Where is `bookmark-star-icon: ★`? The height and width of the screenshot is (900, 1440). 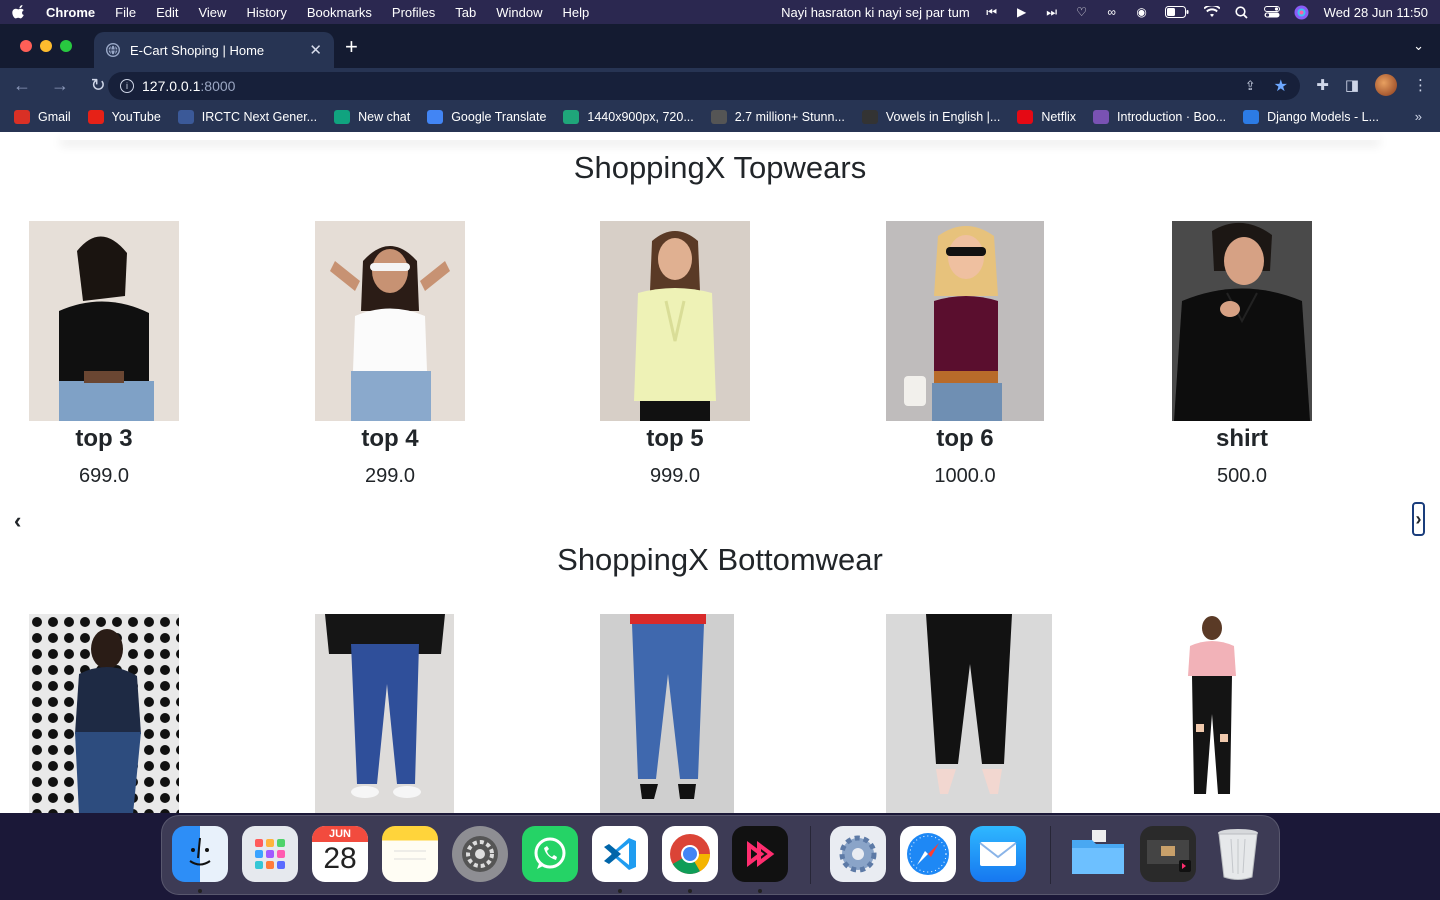
bookmark-star-icon: ★ is located at coordinates (1281, 86).